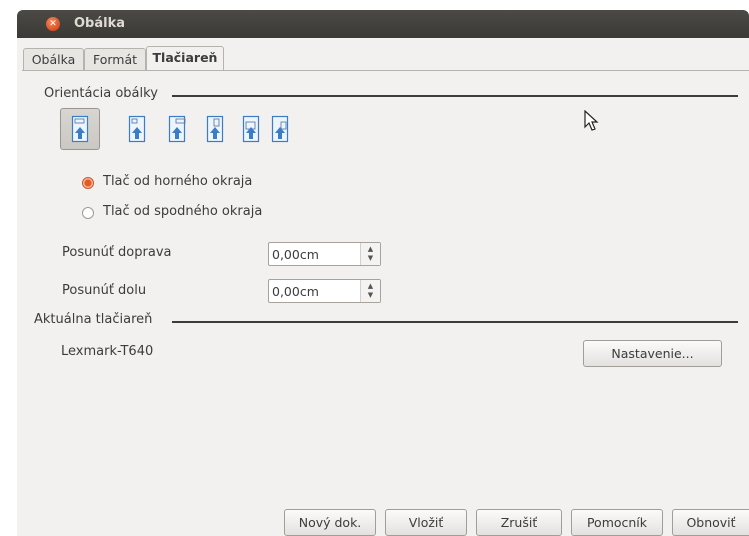  I want to click on shift-down-spinner: ▲▼, so click(324, 291).